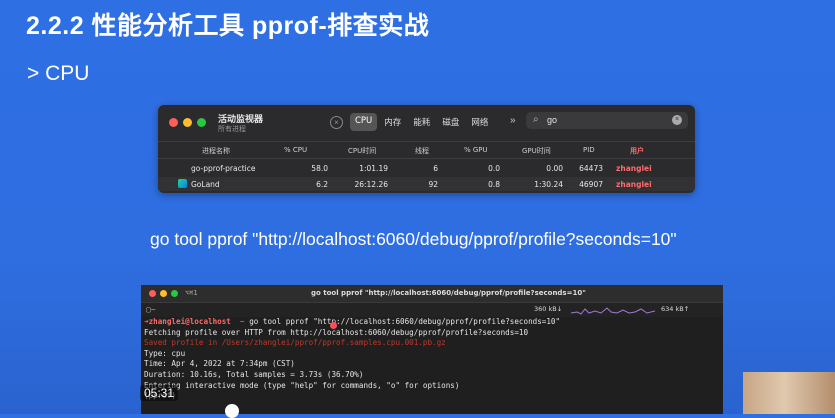 This screenshot has width=835, height=418. I want to click on col-cpu-time: CPU时间, so click(362, 151).